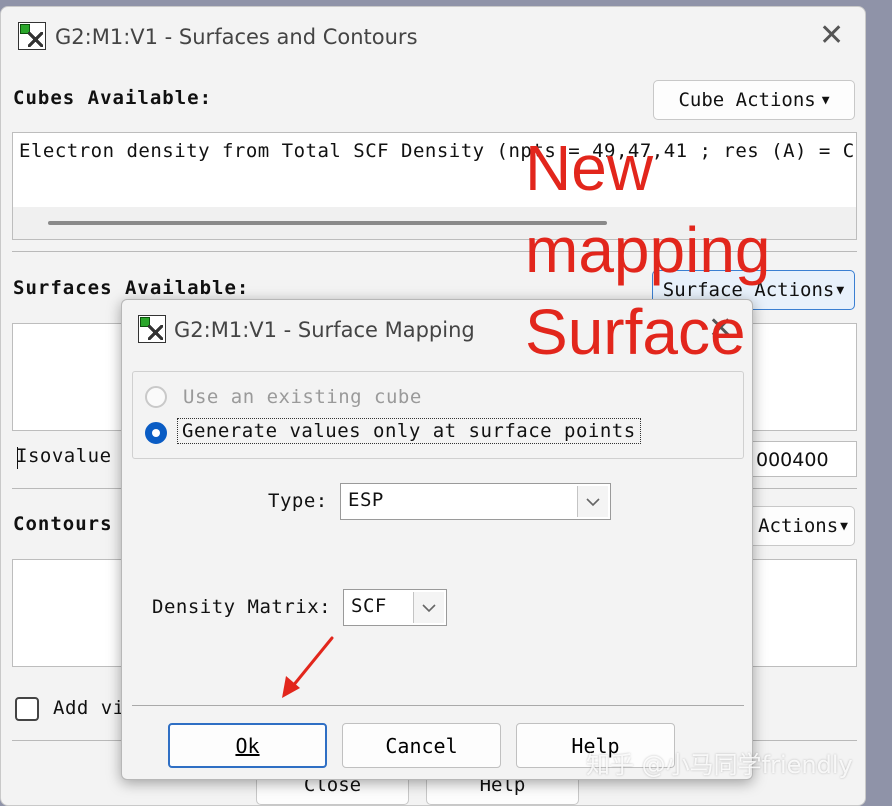 This screenshot has height=806, width=892. Describe the element at coordinates (308, 667) in the screenshot. I see `annotation-arrow` at that location.